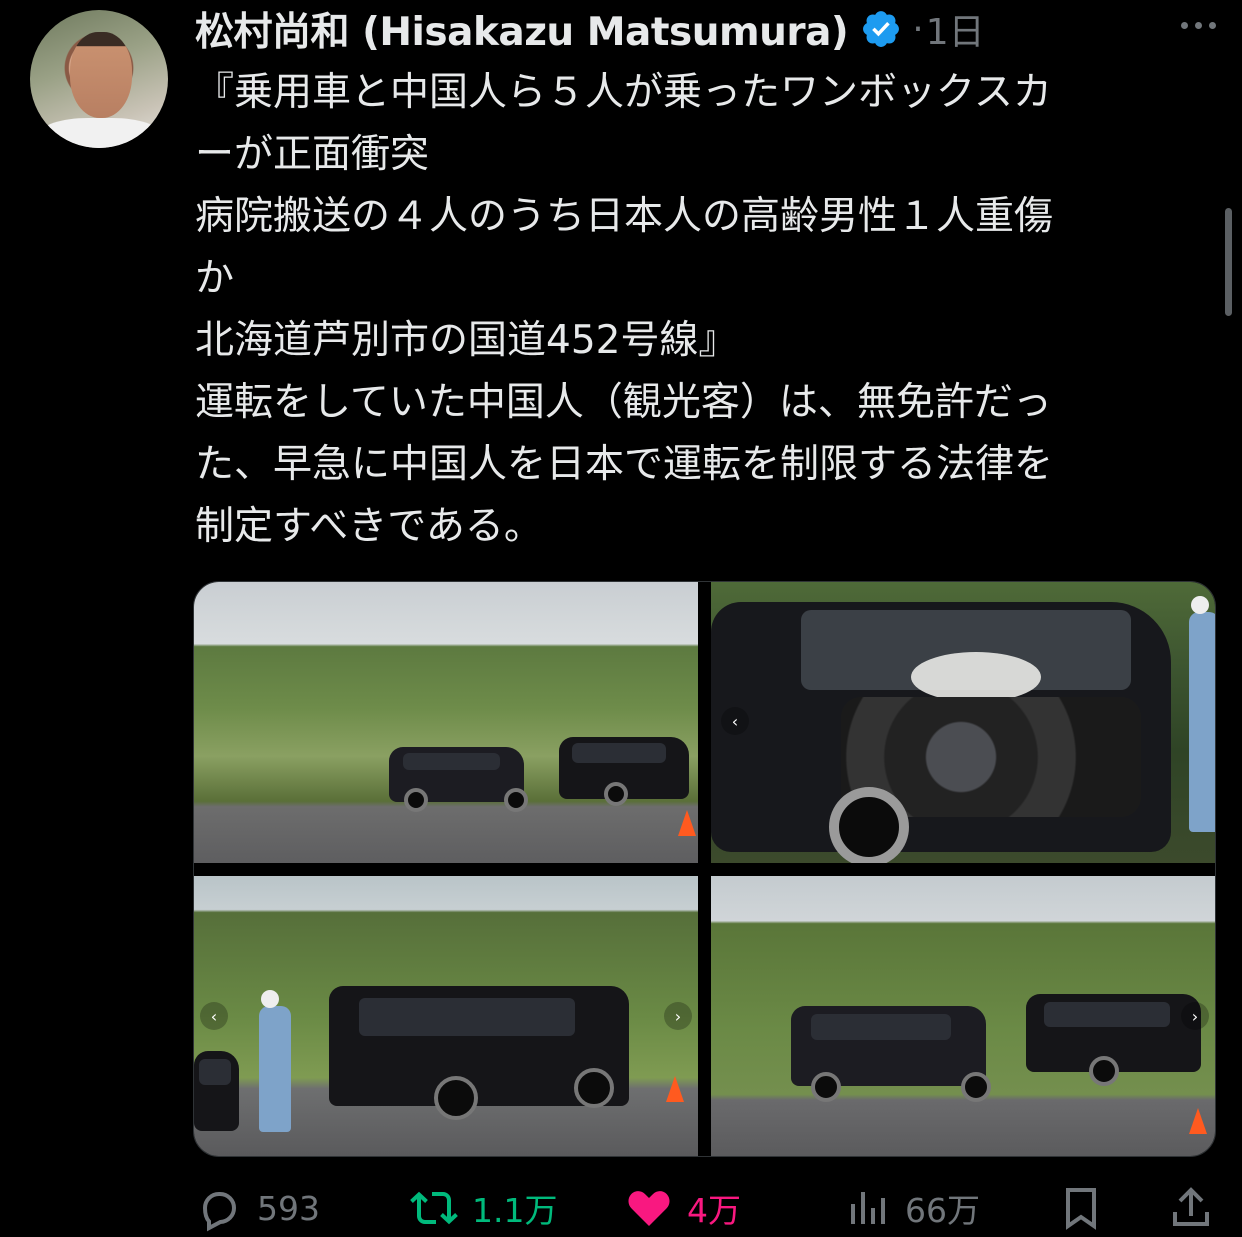 The height and width of the screenshot is (1237, 1242). I want to click on damaged-van-image, so click(941, 727).